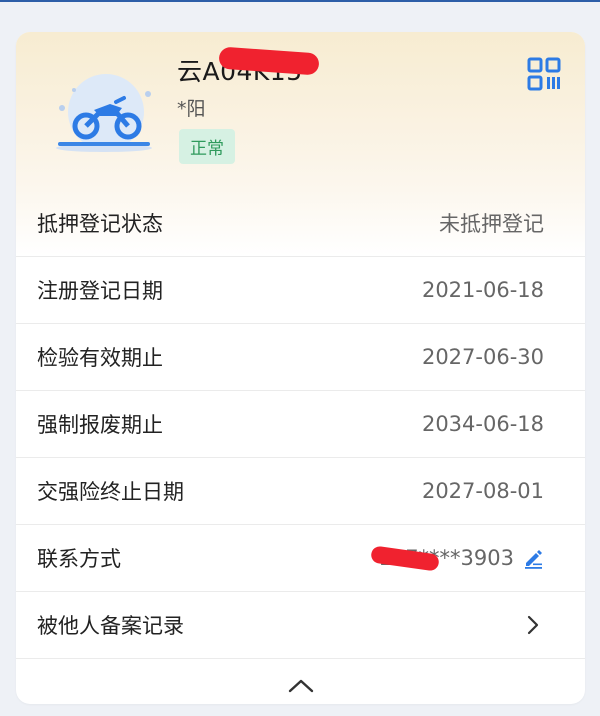 This screenshot has width=600, height=716. Describe the element at coordinates (191, 109) in the screenshot. I see `owner-name: *阳` at that location.